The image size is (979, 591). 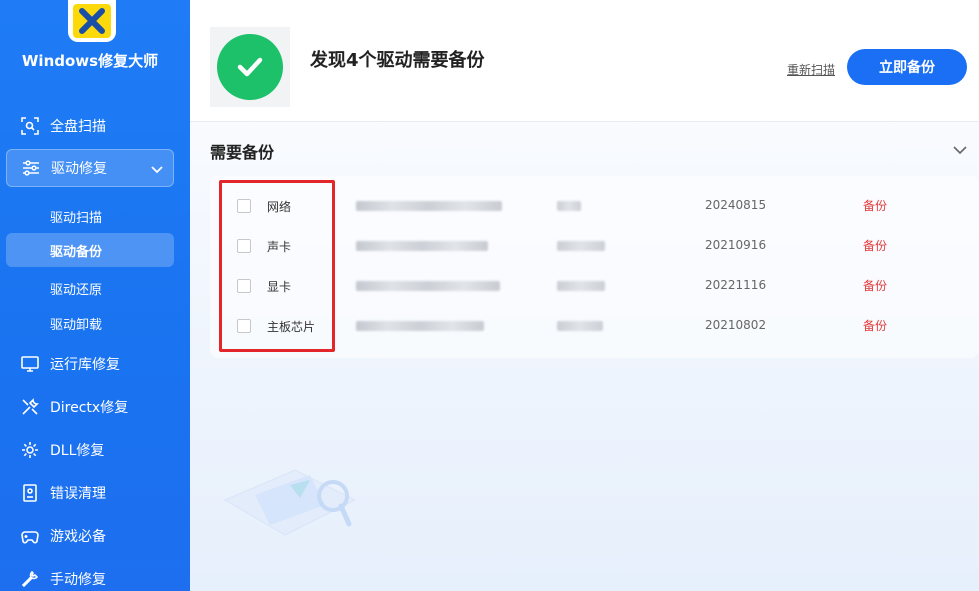 What do you see at coordinates (90, 216) in the screenshot?
I see `sidebar-subitem-driver-scan: 驱动扫描` at bounding box center [90, 216].